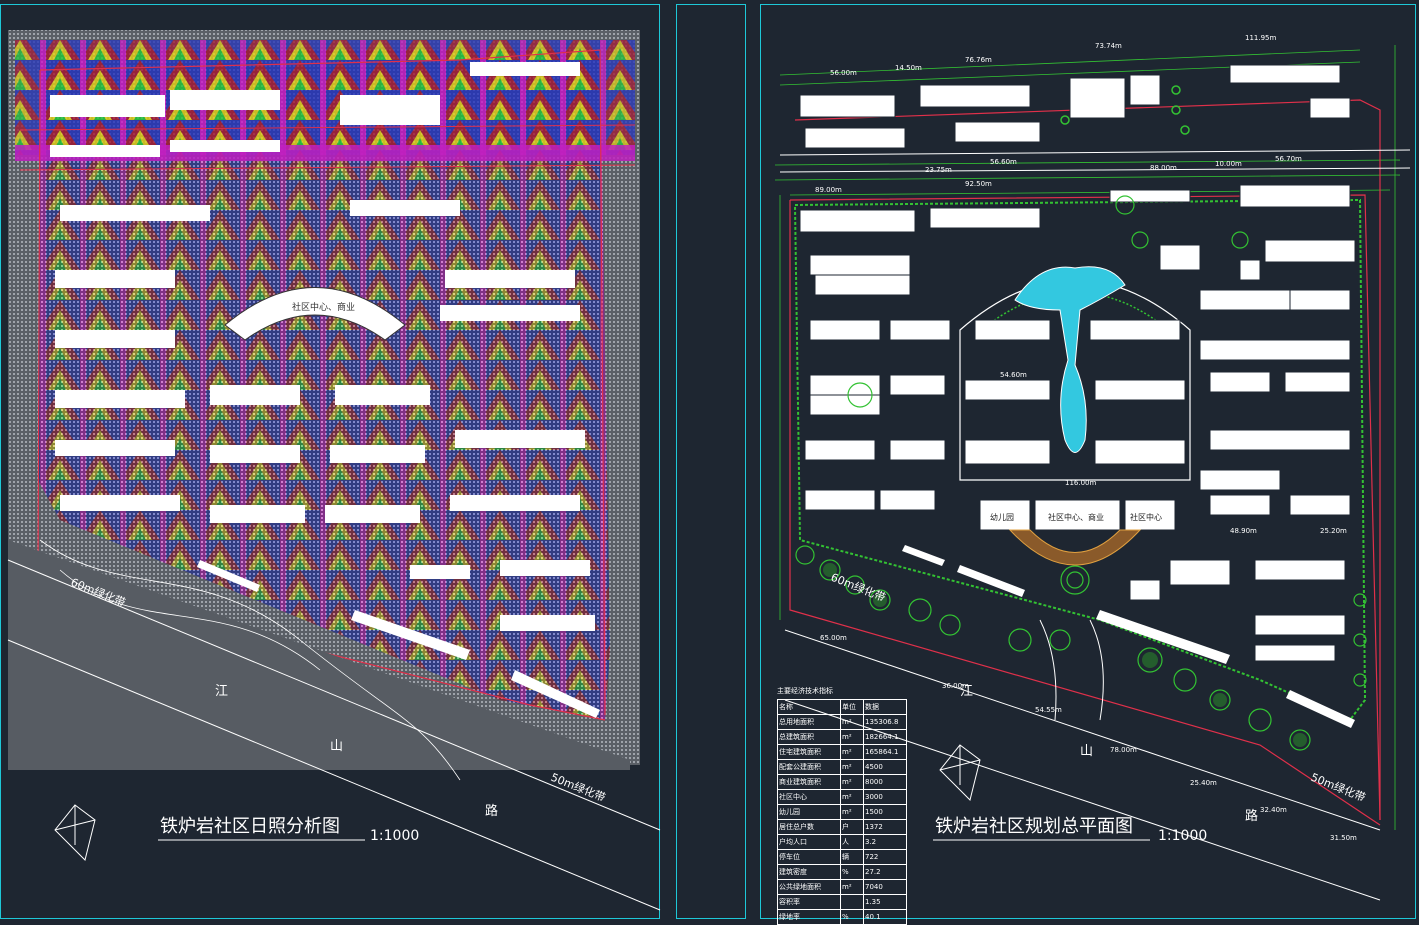 This screenshot has height=925, width=1419. Describe the element at coordinates (885, 902) in the screenshot. I see `table-cell: 1.35` at that location.